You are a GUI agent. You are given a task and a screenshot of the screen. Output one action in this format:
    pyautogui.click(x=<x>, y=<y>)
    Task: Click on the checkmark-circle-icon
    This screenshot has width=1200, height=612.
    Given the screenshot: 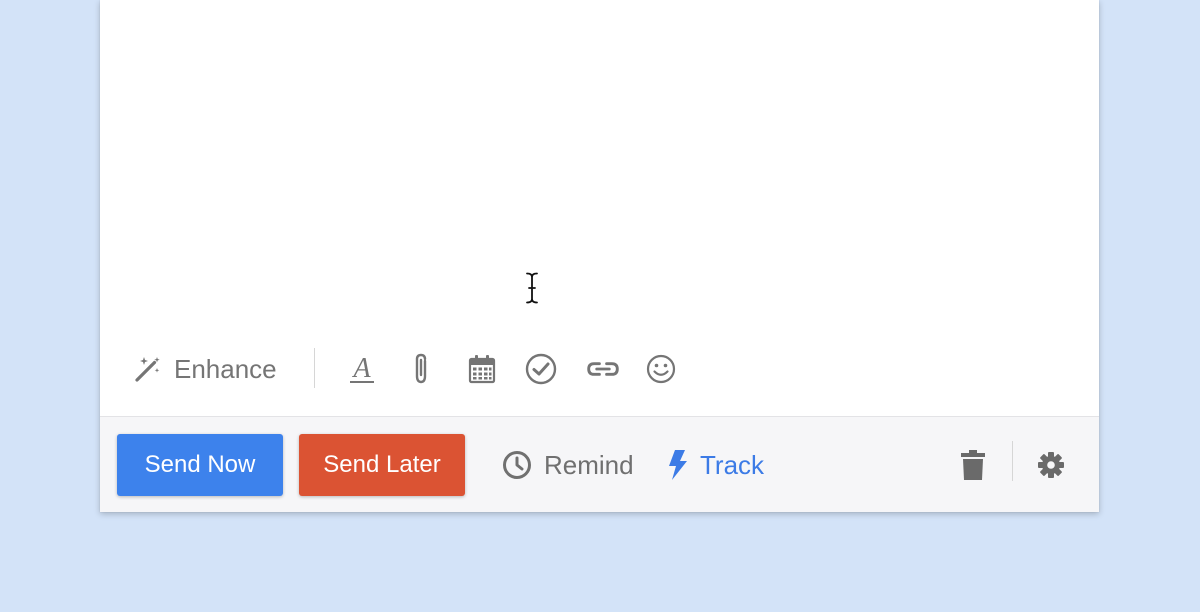 What is the action you would take?
    pyautogui.click(x=541, y=369)
    